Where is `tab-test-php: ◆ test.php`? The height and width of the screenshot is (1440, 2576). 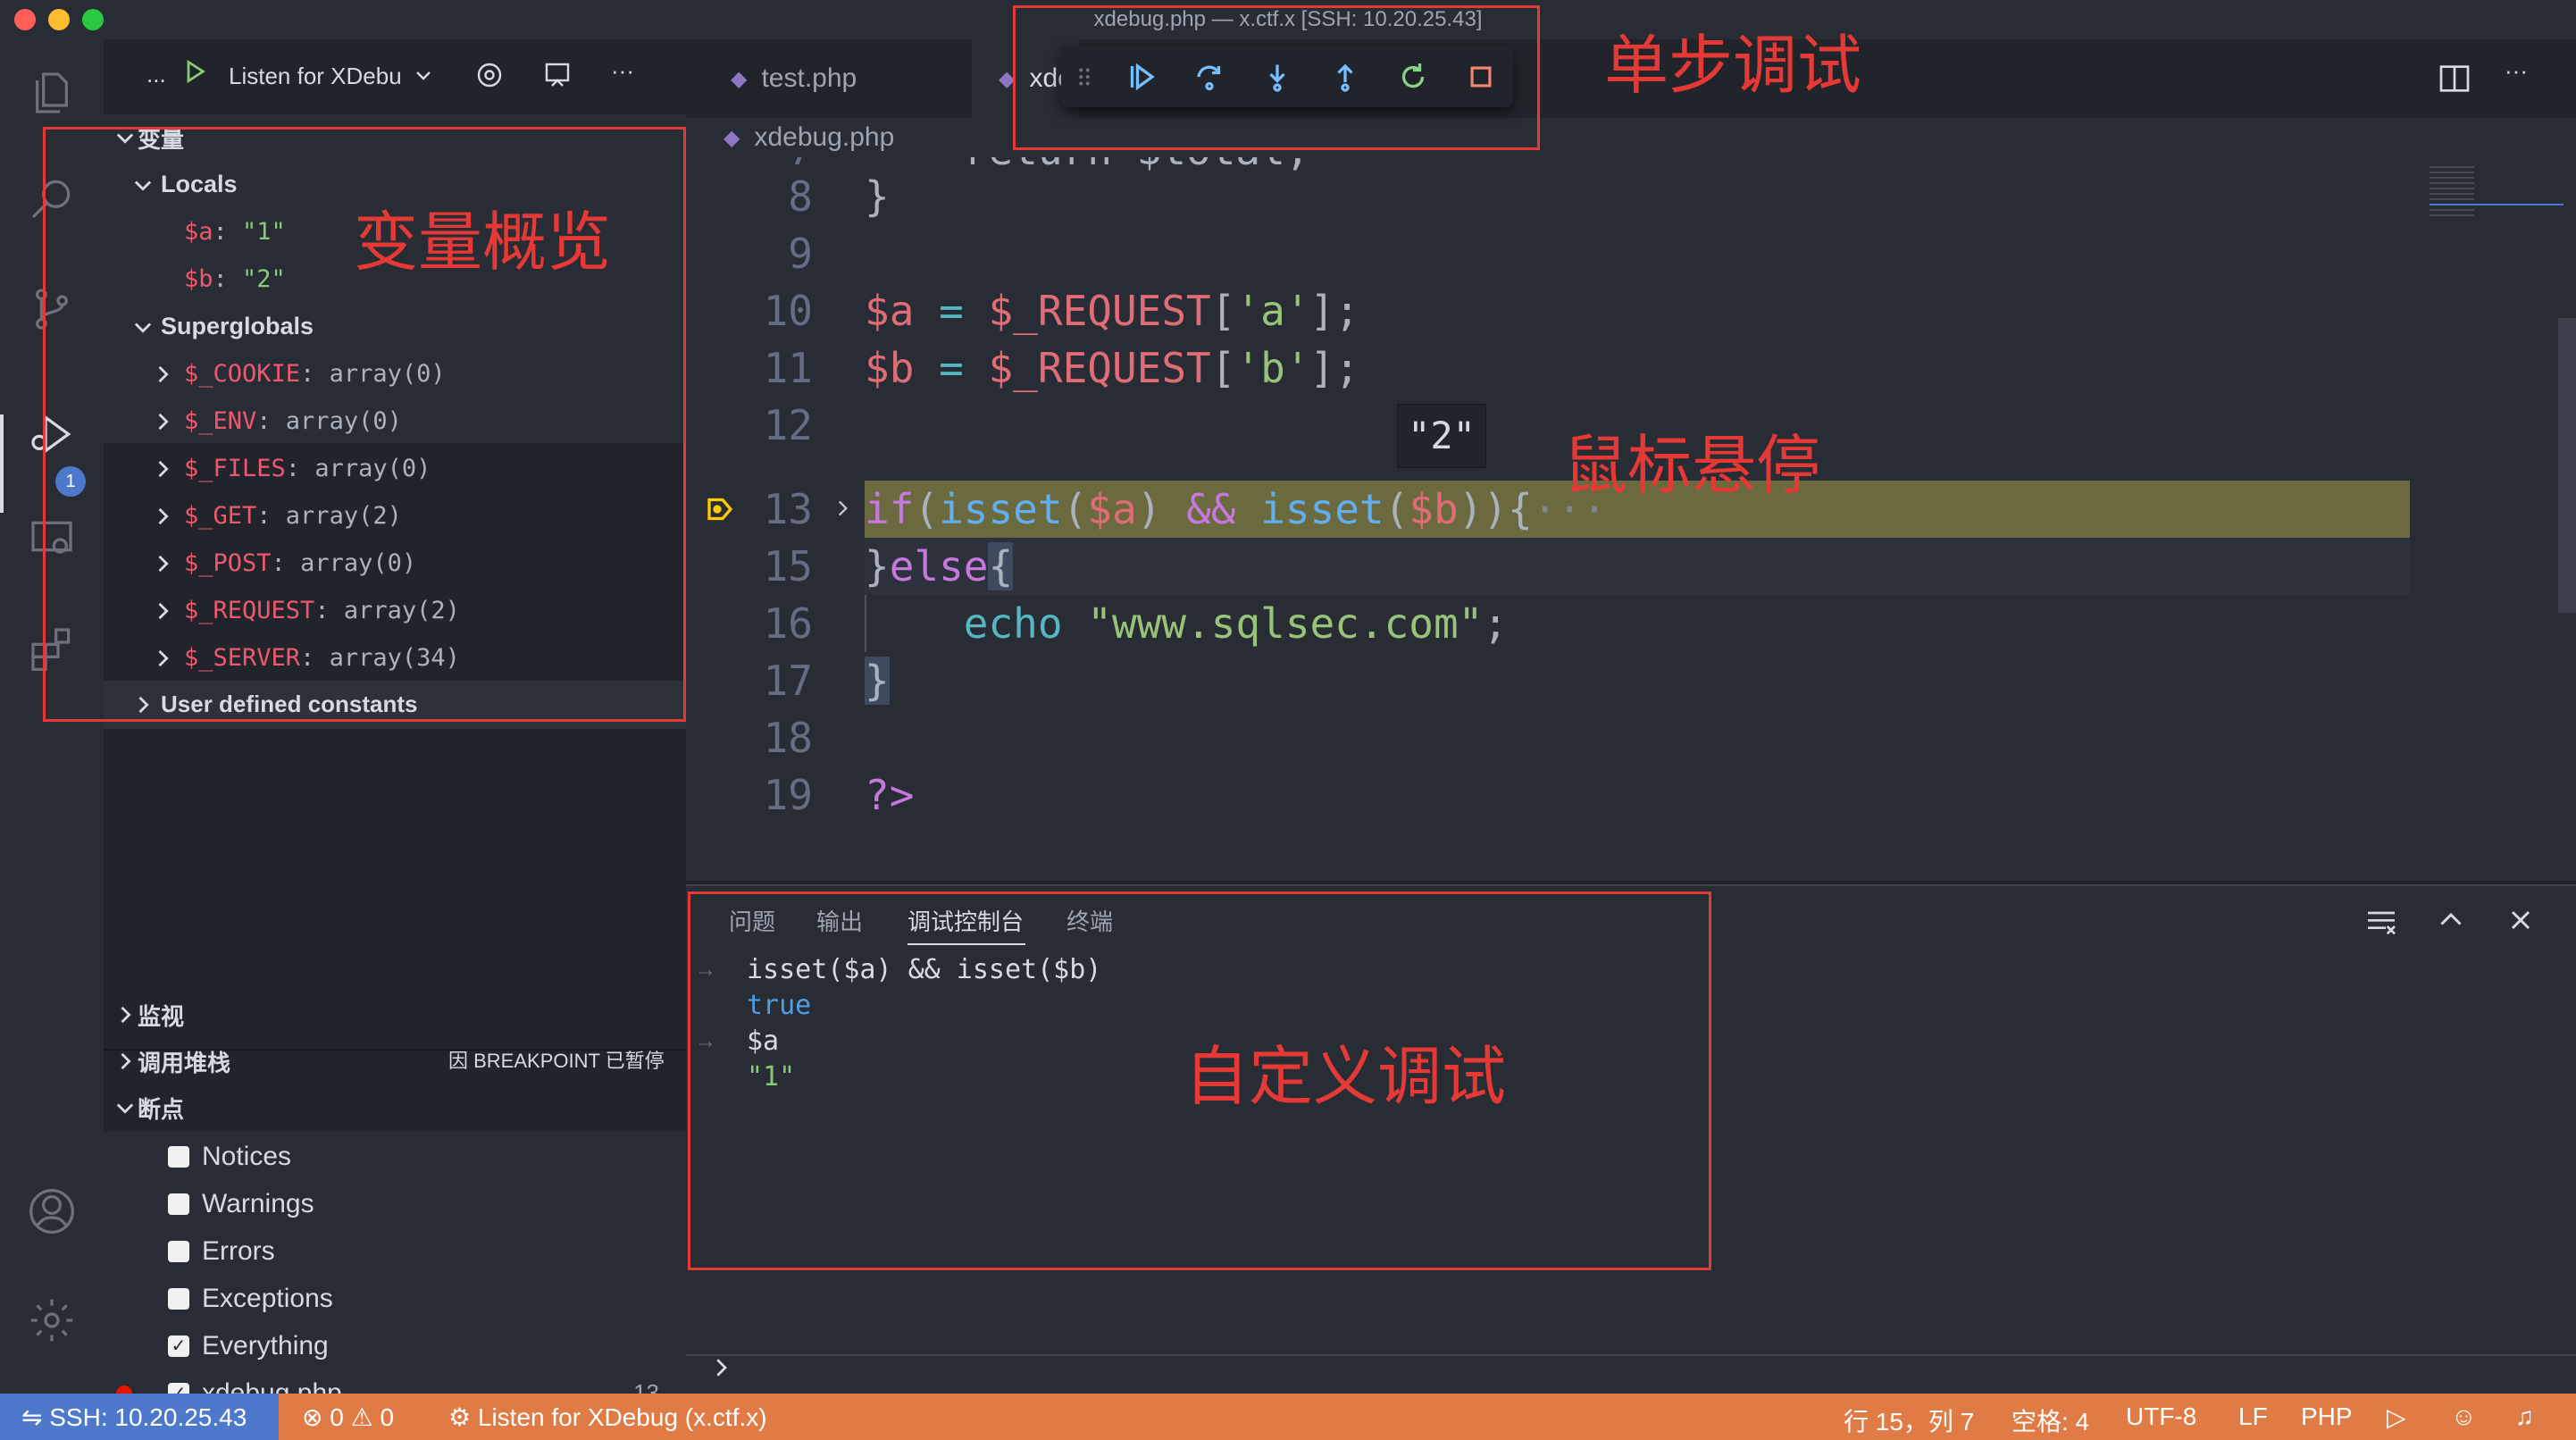
tab-test-php: ◆ test.php is located at coordinates (838, 78).